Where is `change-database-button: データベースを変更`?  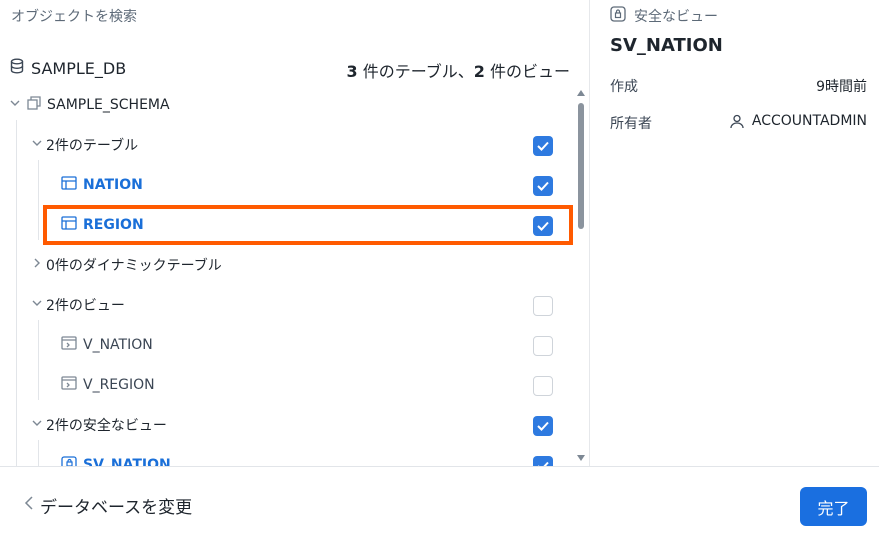 change-database-button: データベースを変更 is located at coordinates (108, 505).